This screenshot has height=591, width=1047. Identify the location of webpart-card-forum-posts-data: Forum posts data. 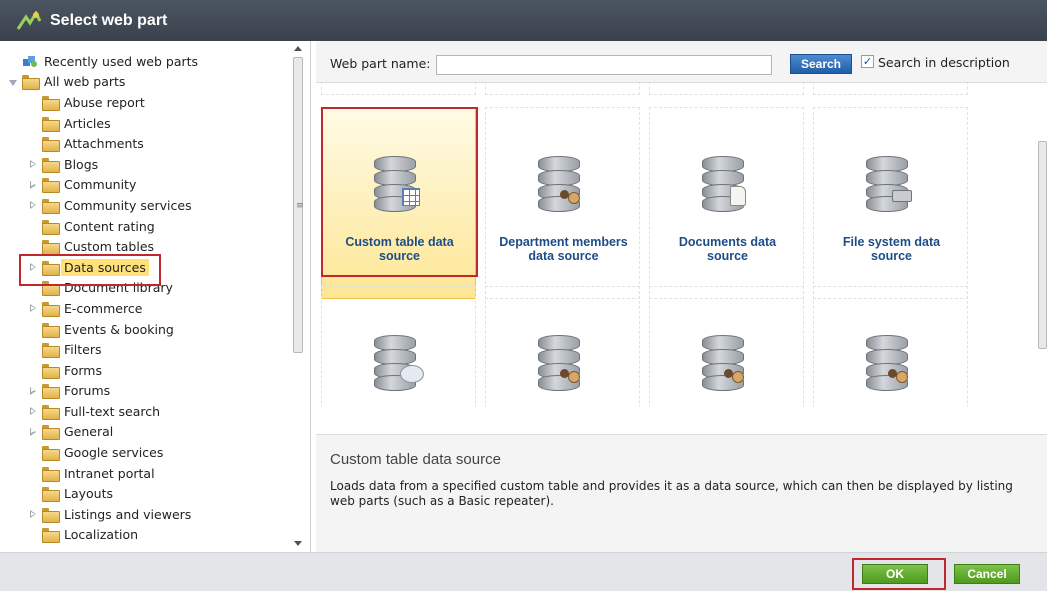
(398, 346).